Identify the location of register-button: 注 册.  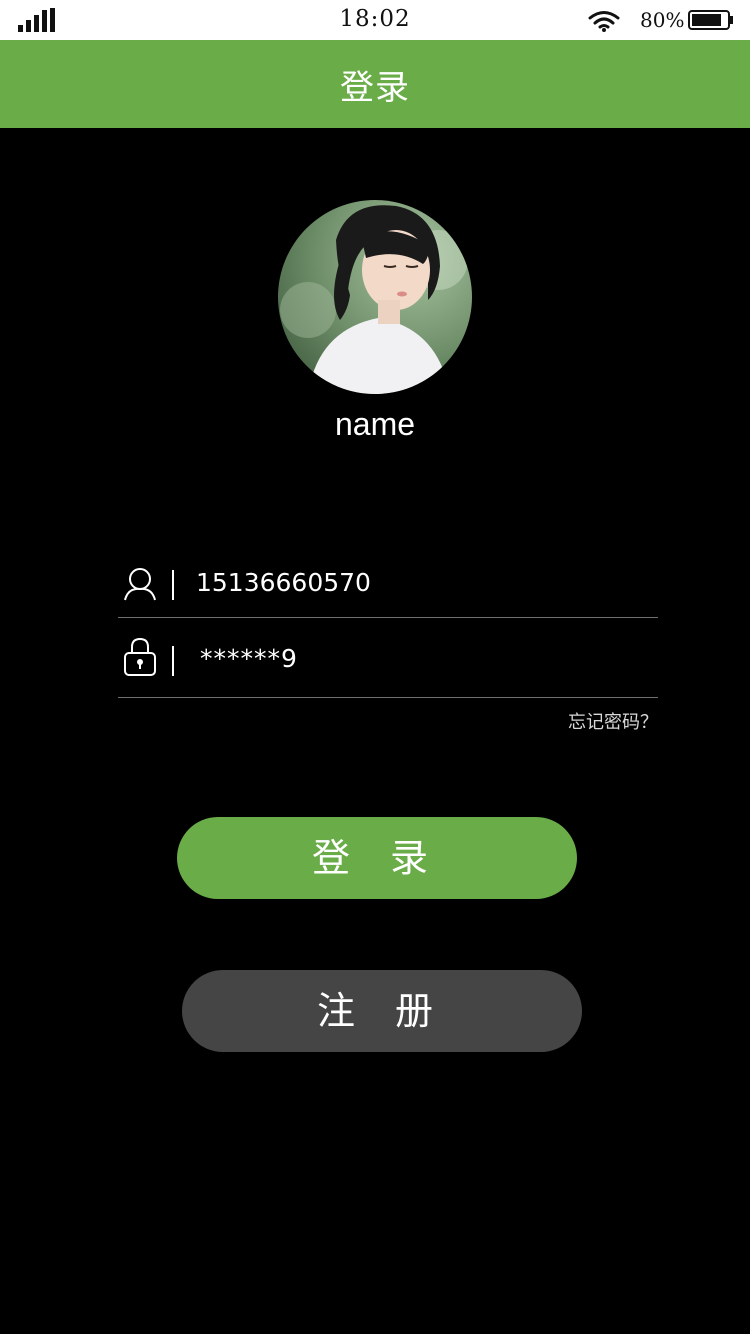
(382, 1011).